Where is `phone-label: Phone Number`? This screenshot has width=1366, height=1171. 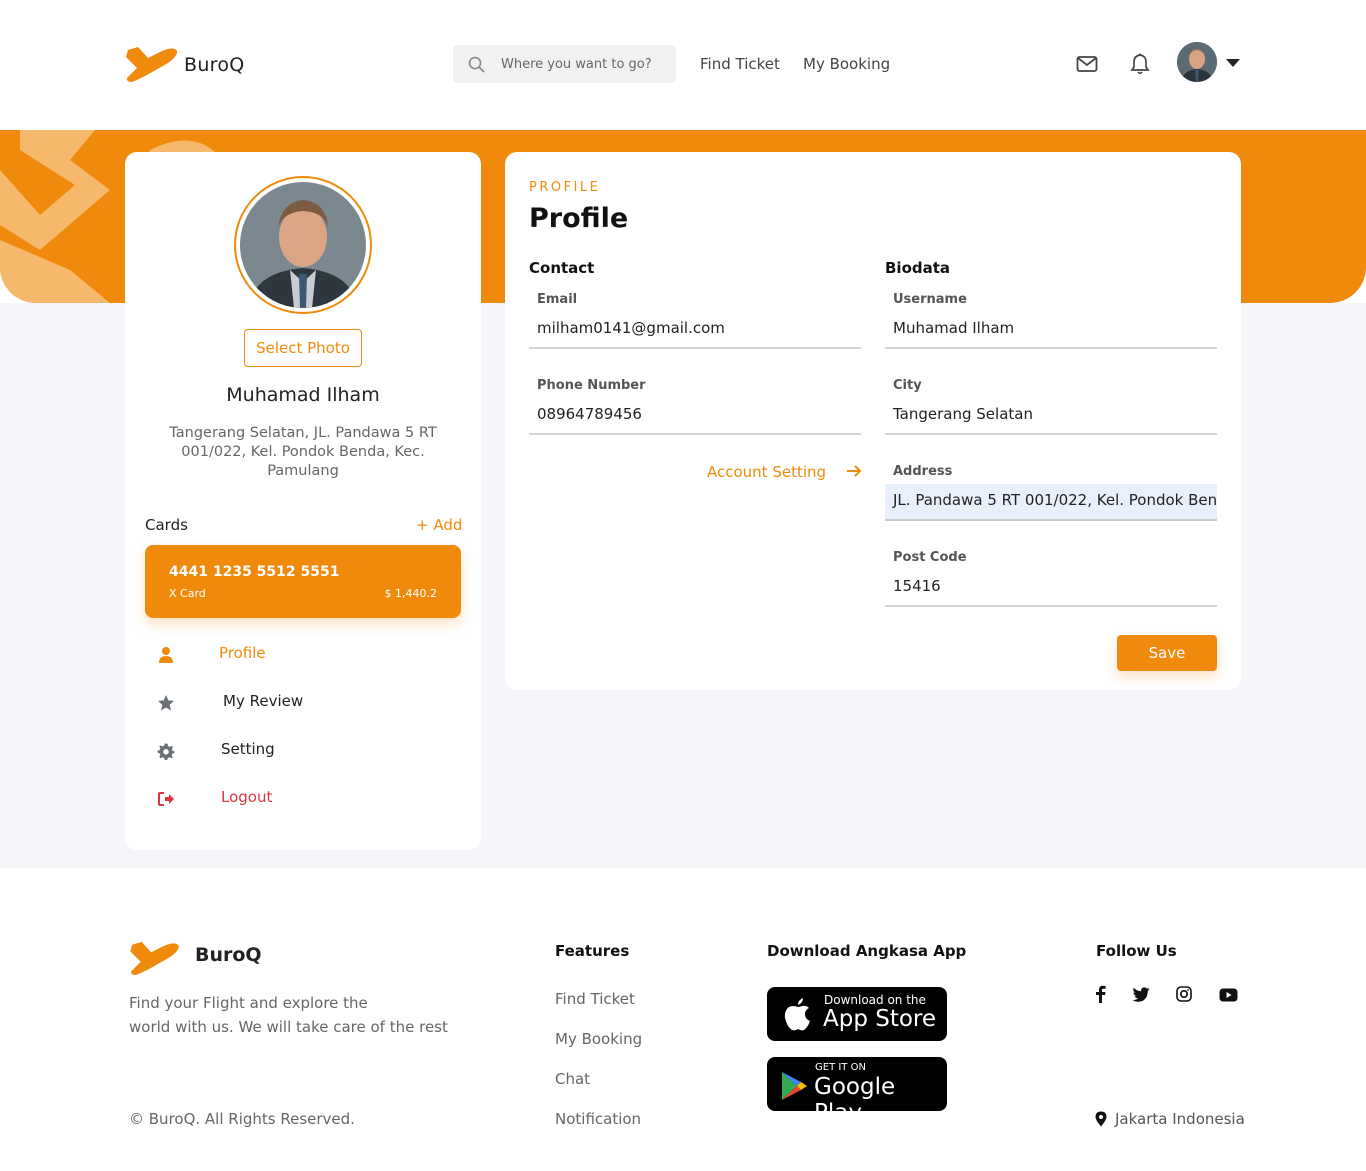 phone-label: Phone Number is located at coordinates (591, 385).